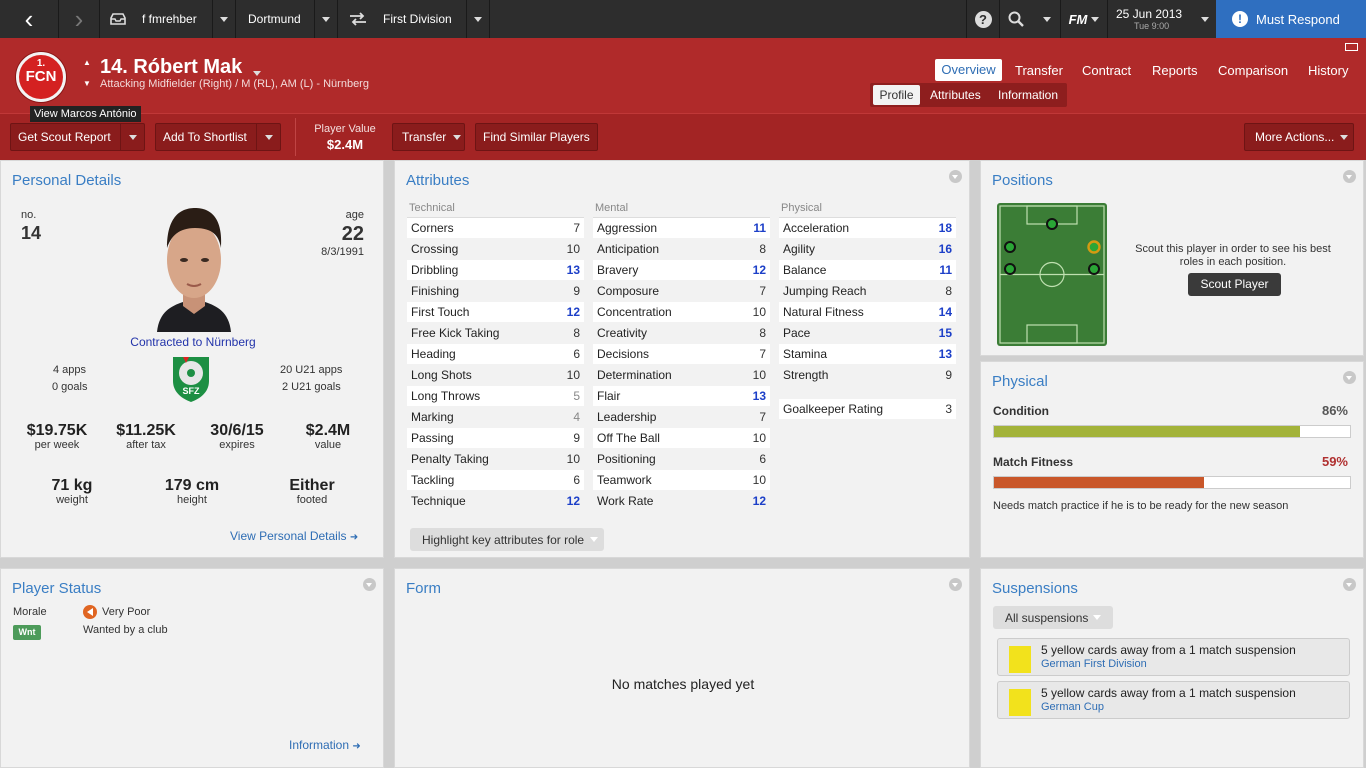  What do you see at coordinates (1351, 47) in the screenshot?
I see `window-icon` at bounding box center [1351, 47].